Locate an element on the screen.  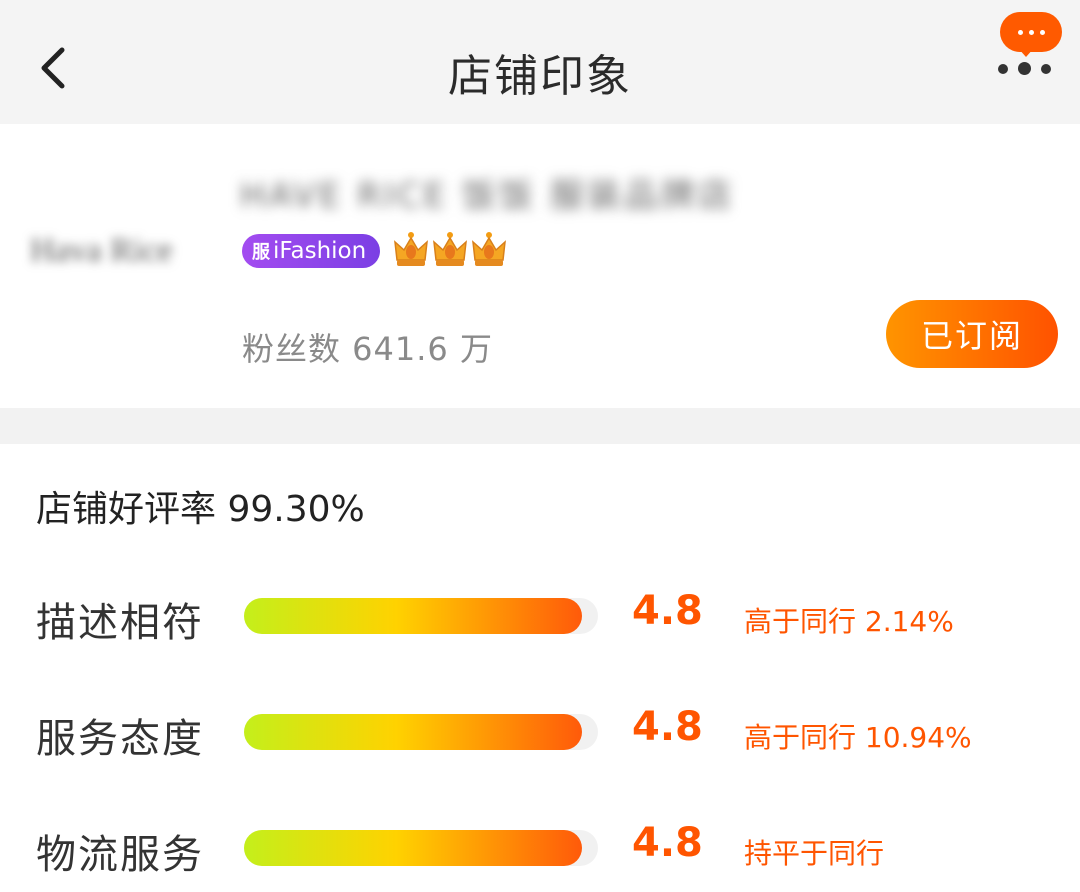
more-menu-button is located at coordinates (1030, 46).